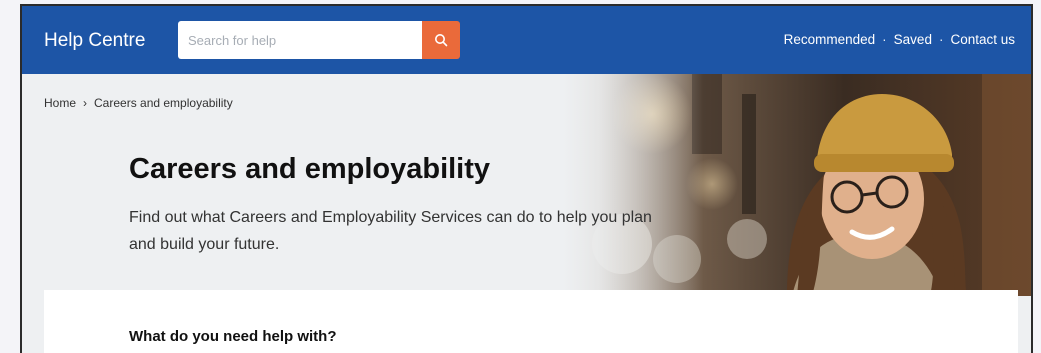  Describe the element at coordinates (300, 40) in the screenshot. I see `search-input` at that location.